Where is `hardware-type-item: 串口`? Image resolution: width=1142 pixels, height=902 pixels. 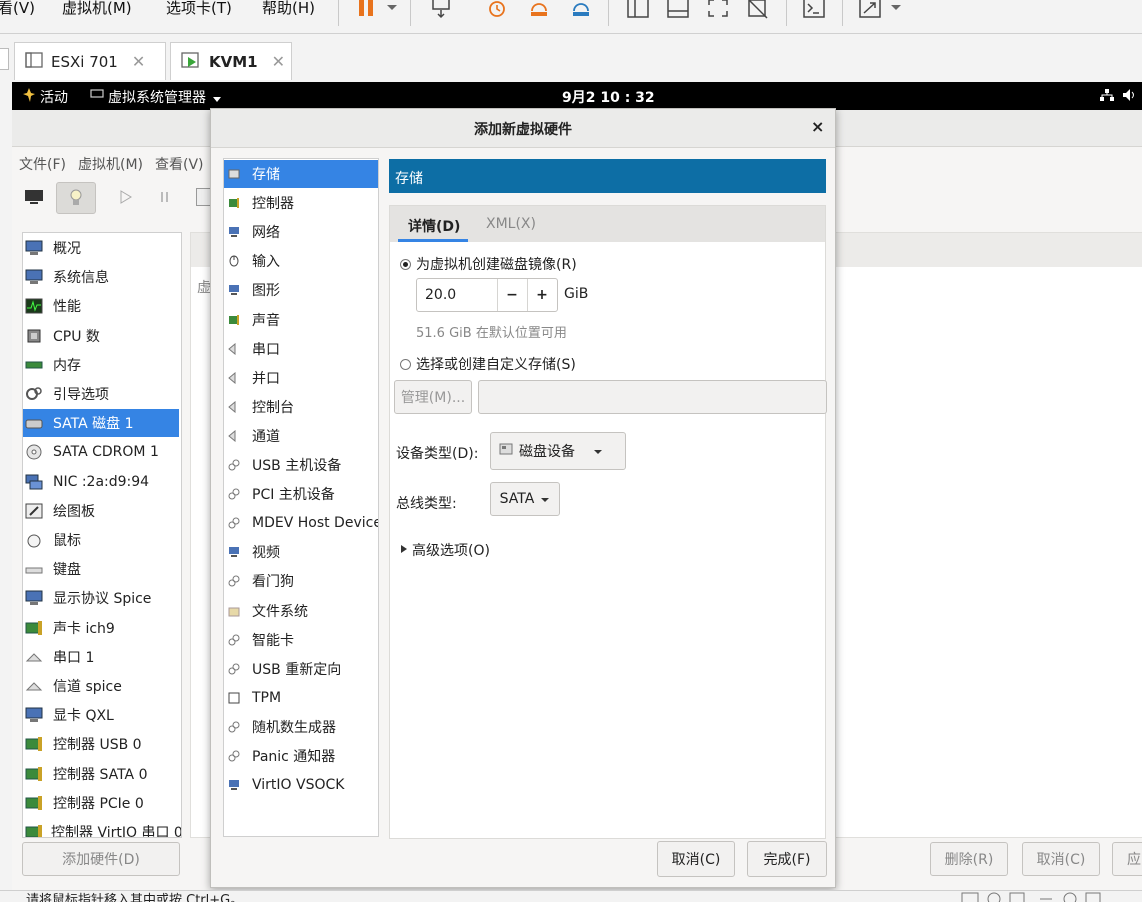
hardware-type-item: 串口 is located at coordinates (301, 349).